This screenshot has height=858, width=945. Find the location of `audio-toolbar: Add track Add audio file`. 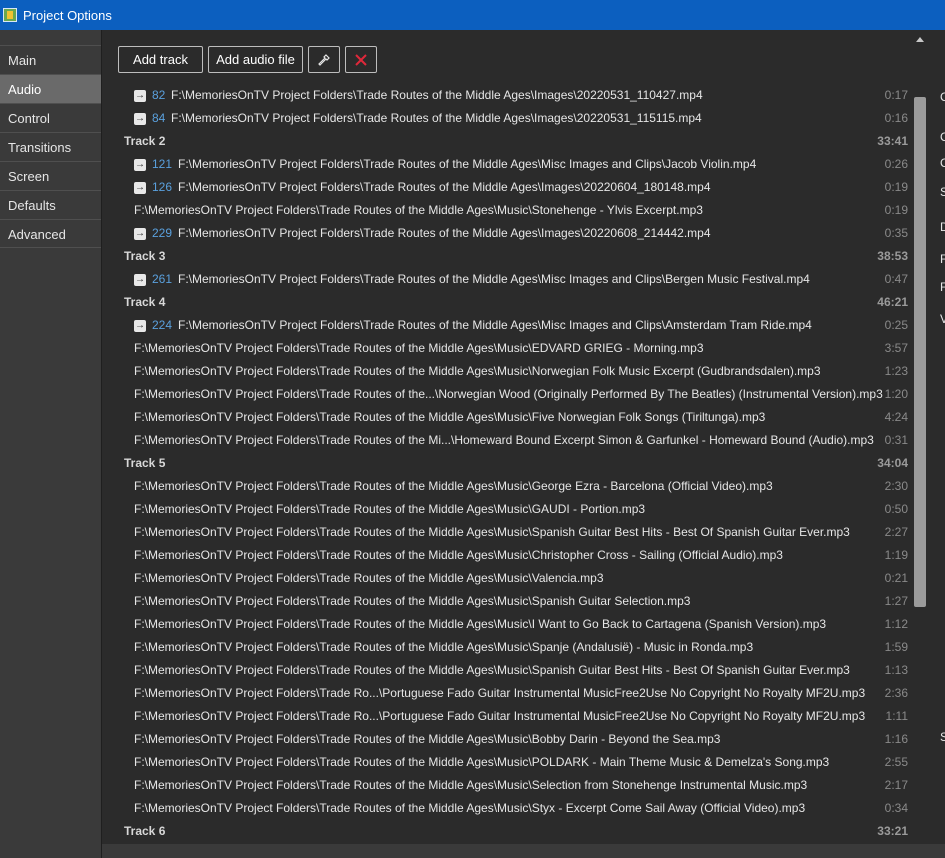

audio-toolbar: Add track Add audio file is located at coordinates (247, 59).